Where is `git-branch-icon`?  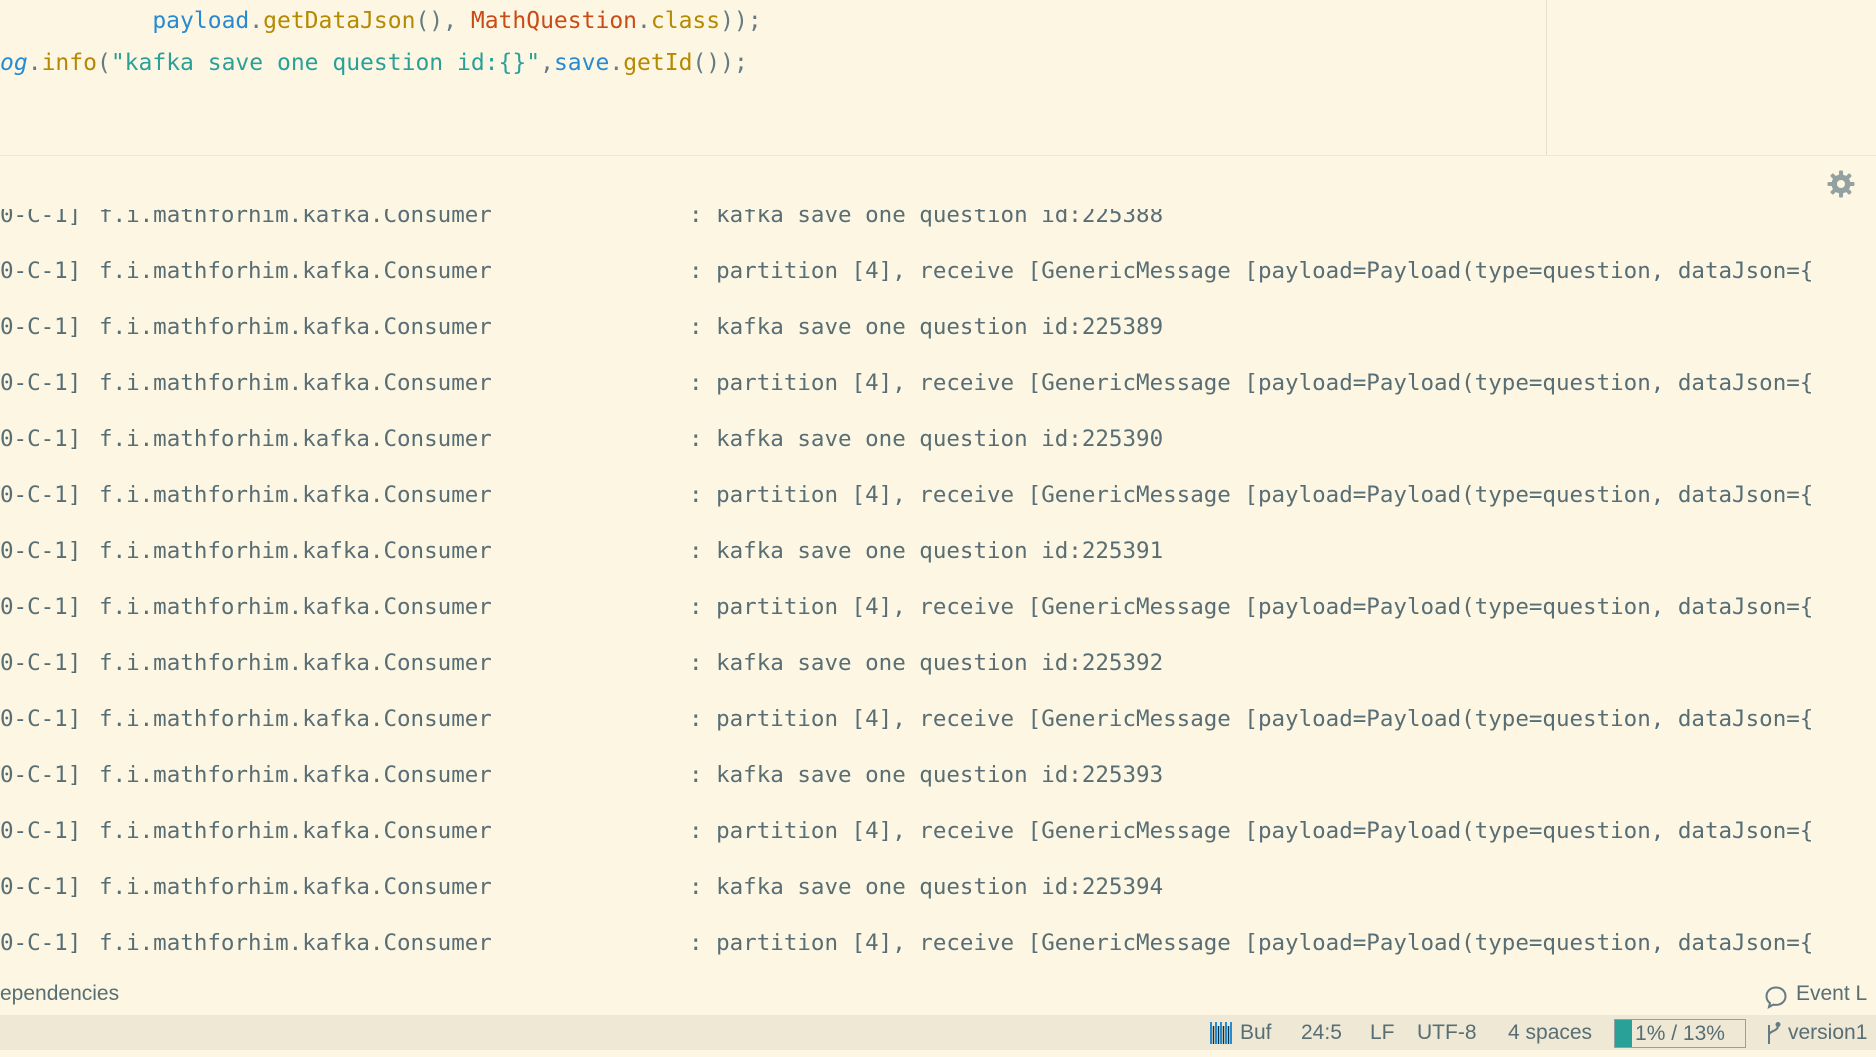
git-branch-icon is located at coordinates (1773, 1033).